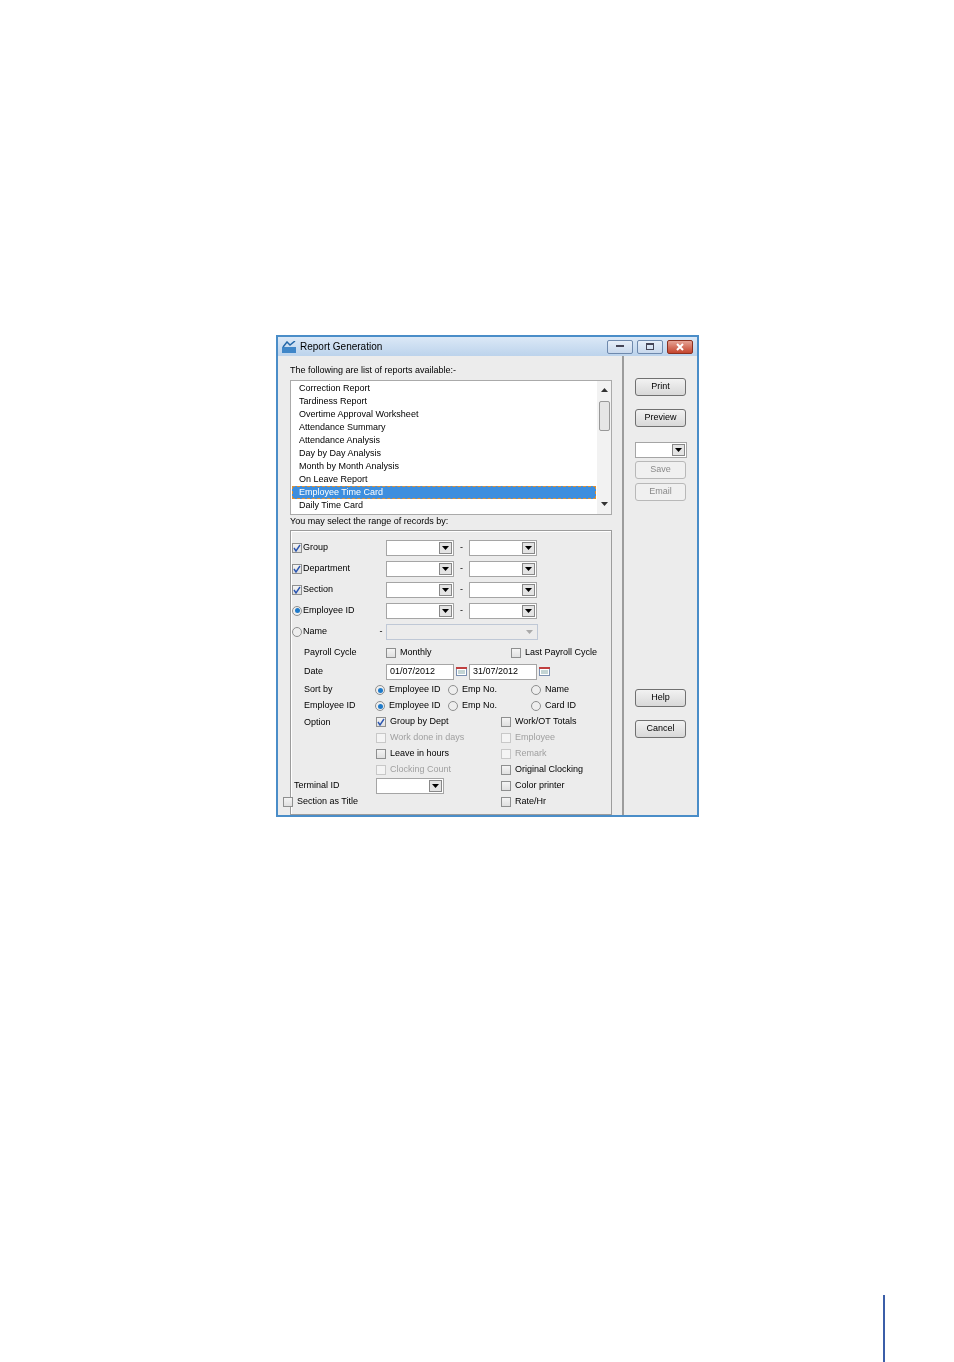 The width and height of the screenshot is (954, 1362). Describe the element at coordinates (660, 729) in the screenshot. I see `dialog-button: Cancel` at that location.